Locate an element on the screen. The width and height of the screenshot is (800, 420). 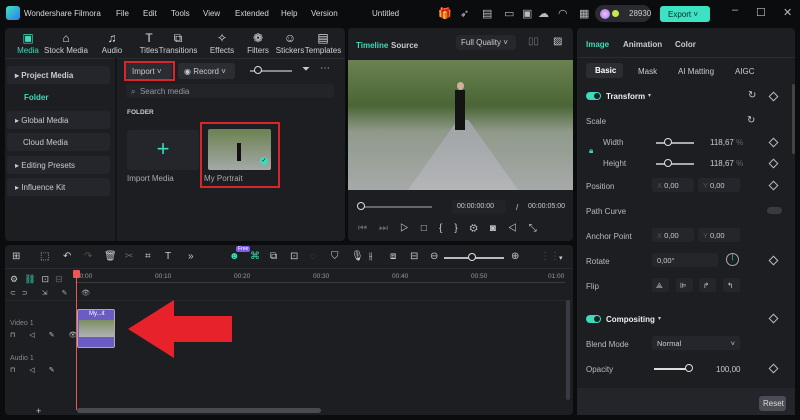
horizontal-scrollbar is located at coordinates (199, 410).